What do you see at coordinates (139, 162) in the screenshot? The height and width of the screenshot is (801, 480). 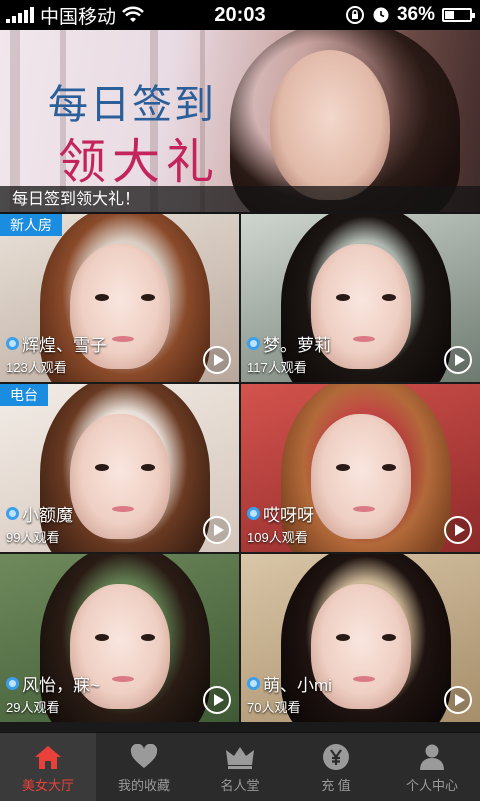 I see `banner-subtitle: 领大礼` at bounding box center [139, 162].